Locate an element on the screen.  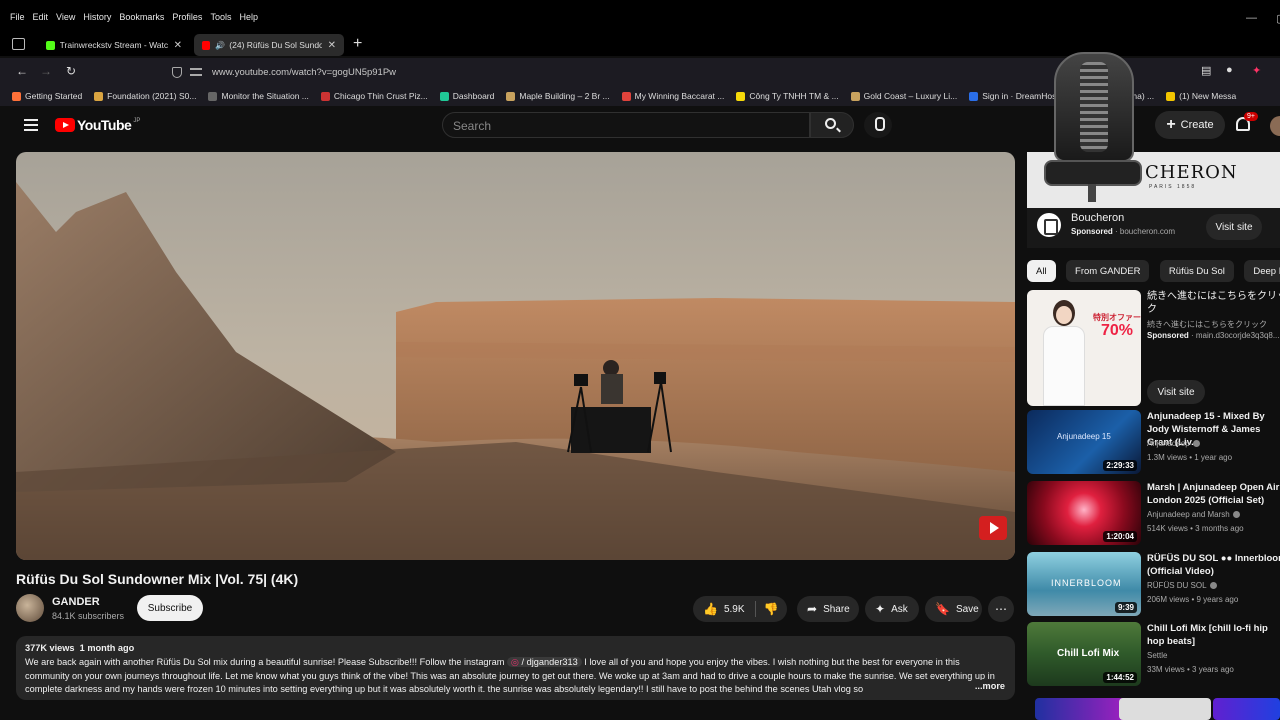
advertiser-name: Boucheron is located at coordinates (1097, 218).